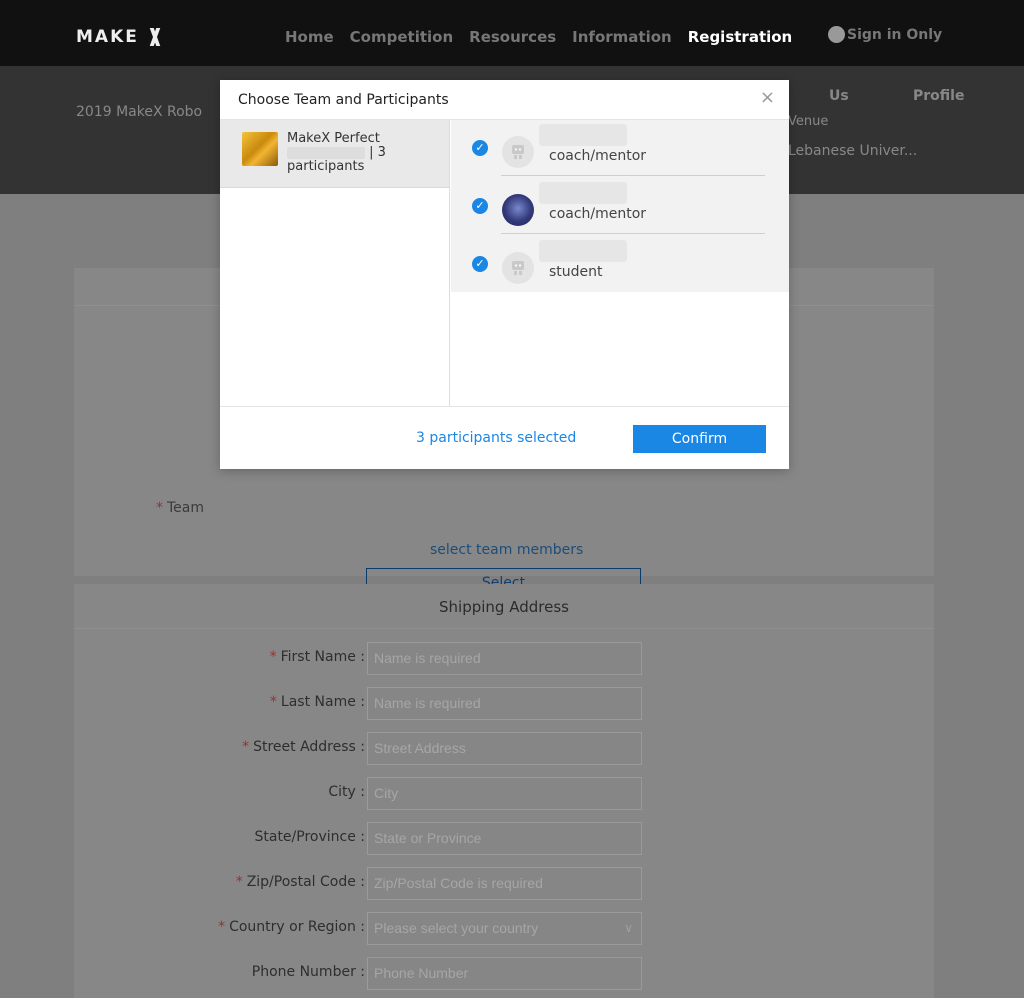  Describe the element at coordinates (159, 508) in the screenshot. I see `required-mark: *` at that location.